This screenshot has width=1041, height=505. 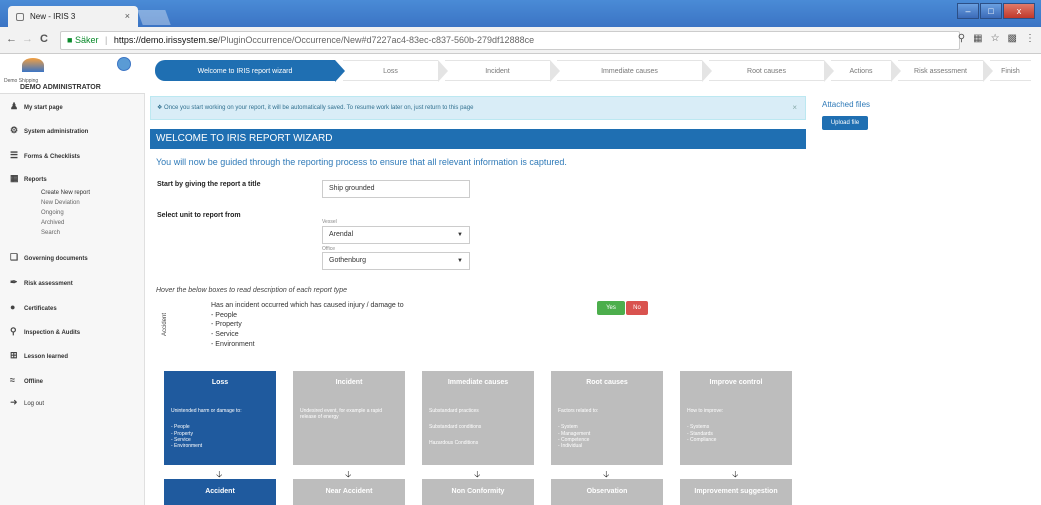 I want to click on browser-tab: New - IRIS 3 ×, so click(x=73, y=16).